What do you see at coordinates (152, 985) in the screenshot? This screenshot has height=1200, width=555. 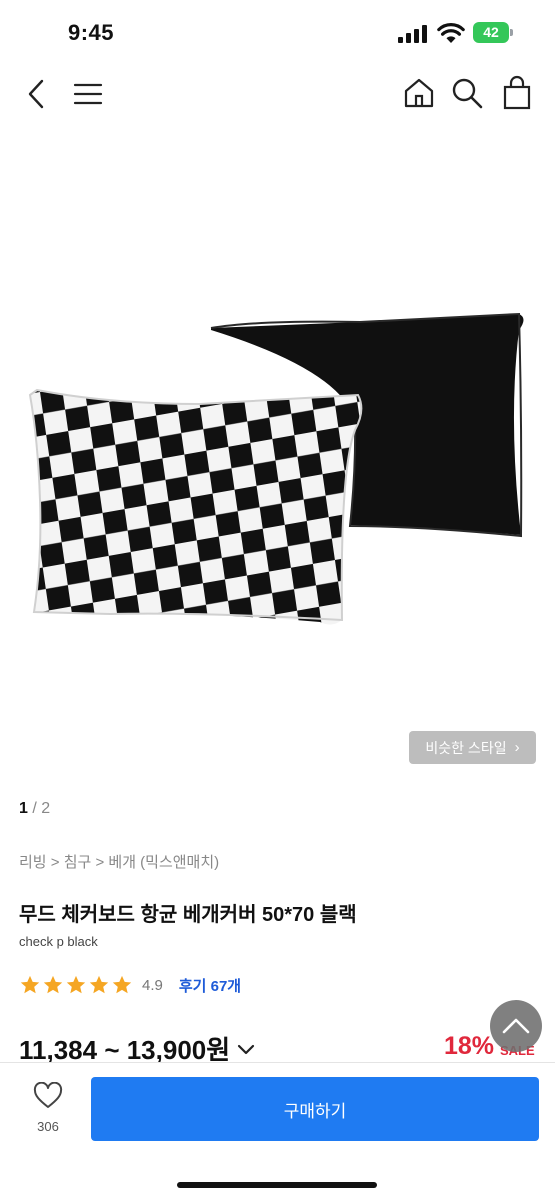 I see `rating-value: 4.9` at bounding box center [152, 985].